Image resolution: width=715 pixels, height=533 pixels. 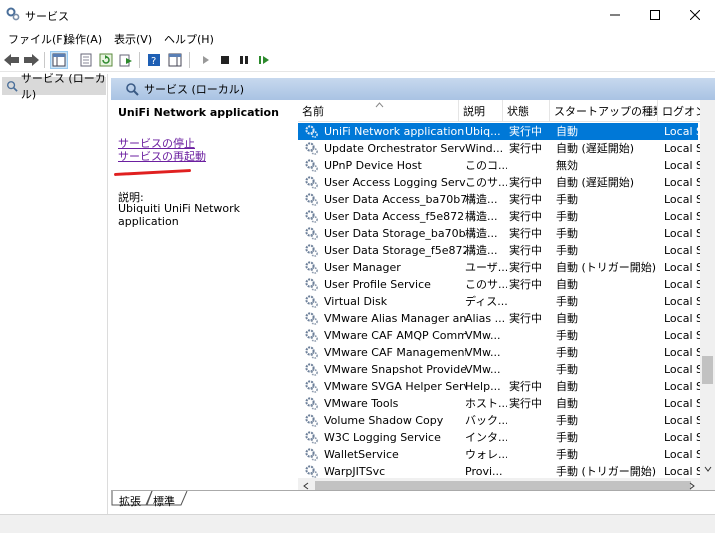 I want to click on column-logon: ログオン, so click(x=679, y=111).